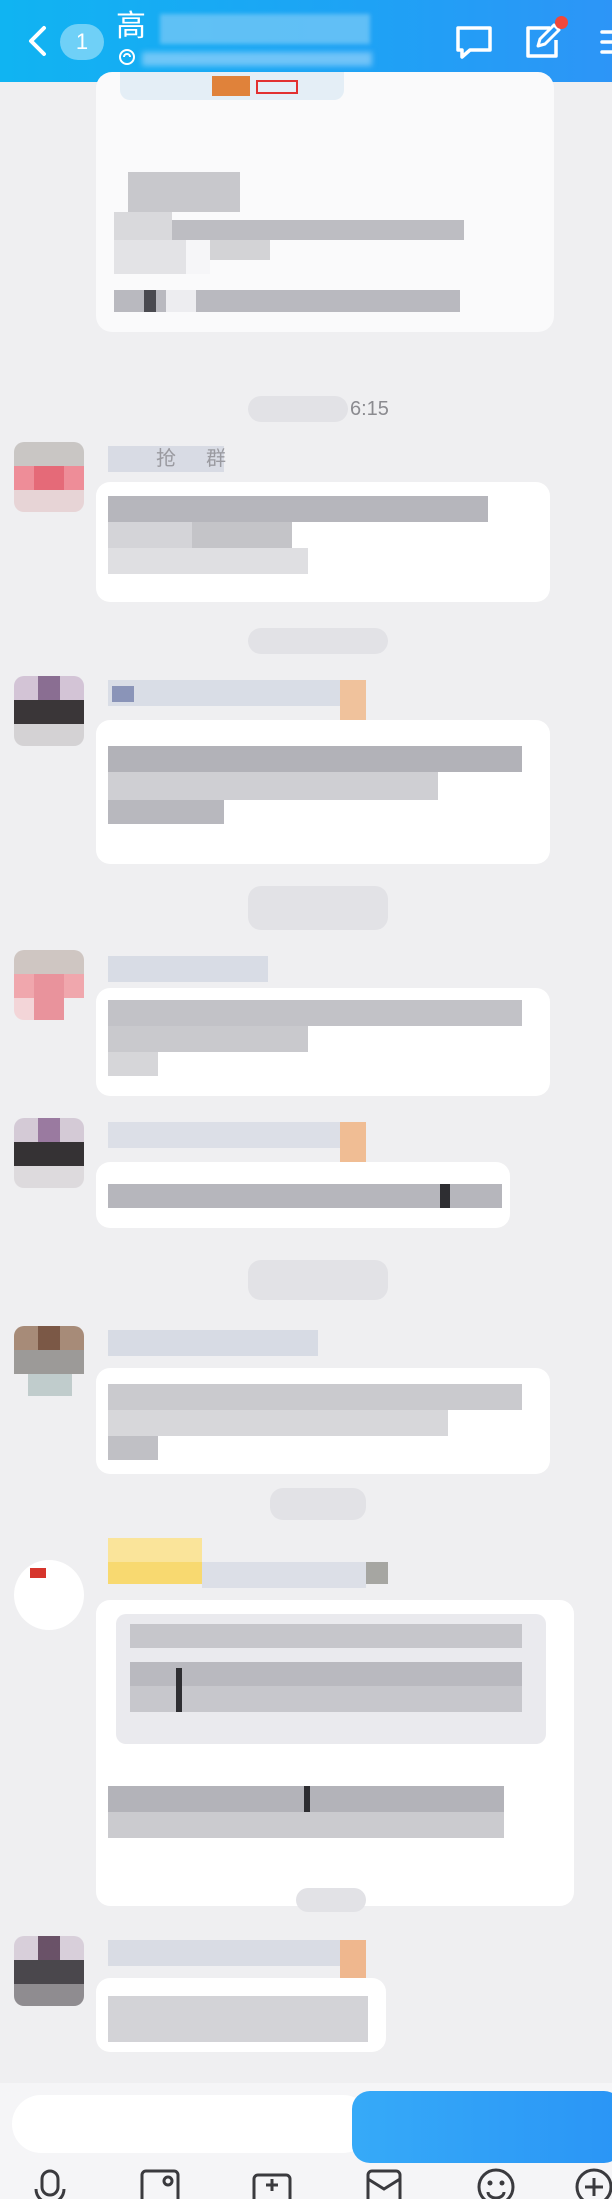  I want to click on chat-tab-button, so click(474, 42).